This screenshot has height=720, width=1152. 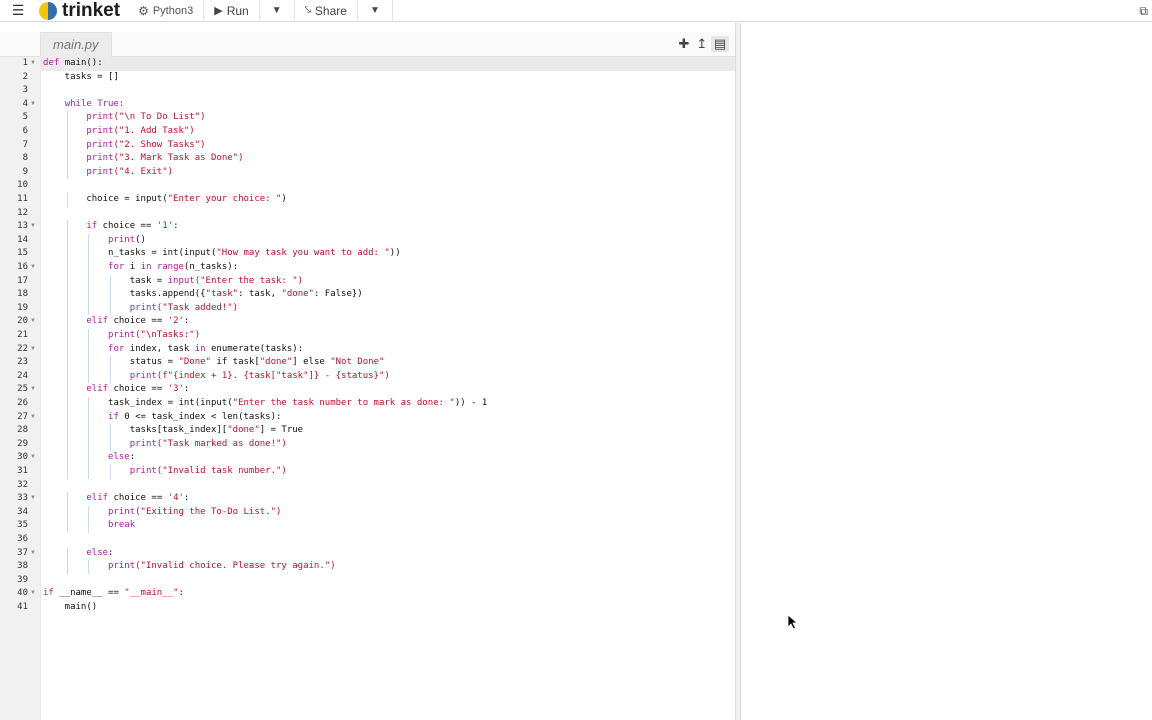 What do you see at coordinates (173, 431) in the screenshot?
I see `code-line: tasks[task_index]["done"] = True` at bounding box center [173, 431].